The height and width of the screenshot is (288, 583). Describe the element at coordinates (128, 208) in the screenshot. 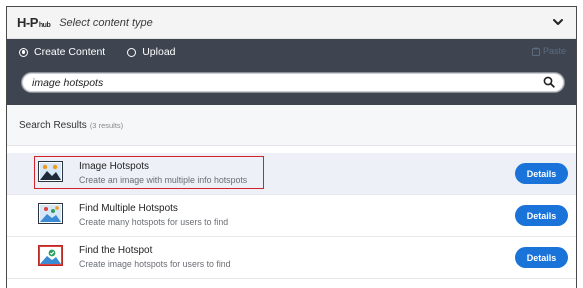

I see `result-title: Find Multiple Hotspots` at that location.